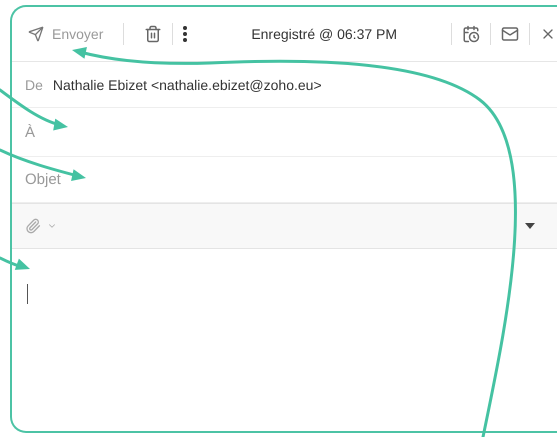 The width and height of the screenshot is (557, 437). I want to click on delete-button, so click(153, 34).